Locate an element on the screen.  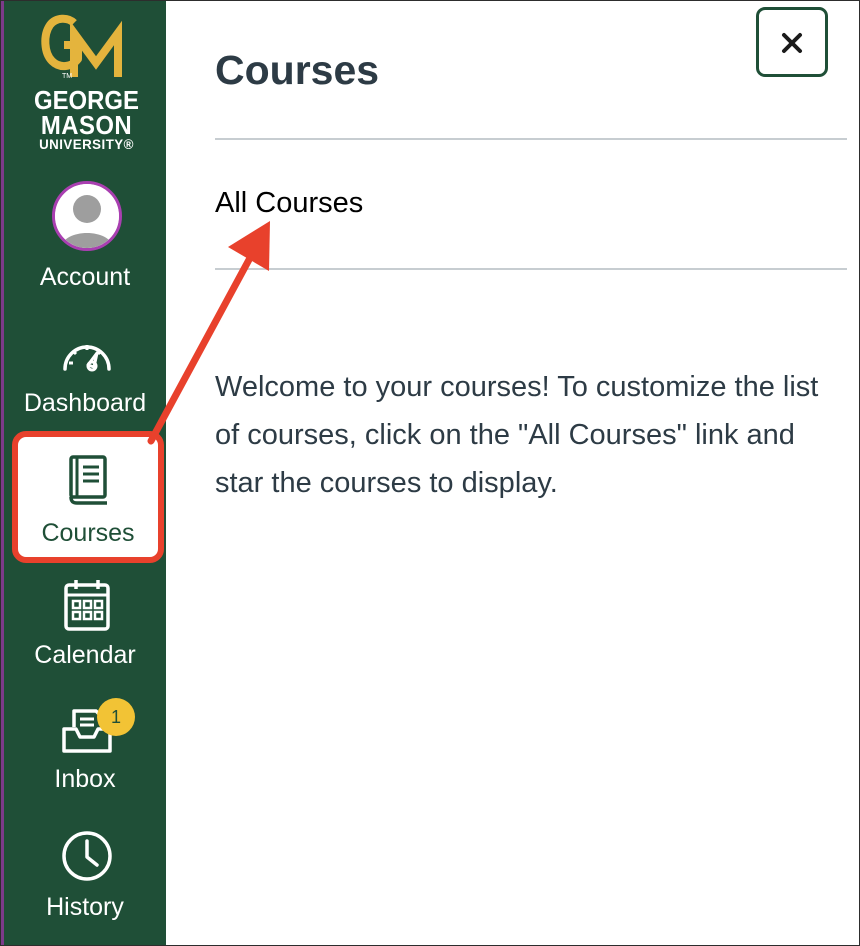
nav-item-account: Account is located at coordinates (86, 236).